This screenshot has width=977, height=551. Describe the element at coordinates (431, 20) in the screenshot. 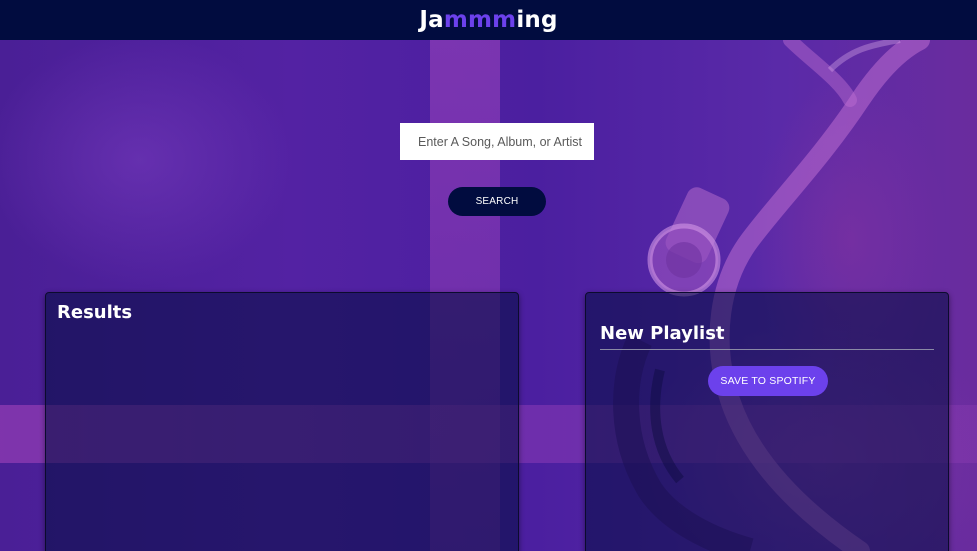

I see `logo-text-prefix: Ja` at that location.